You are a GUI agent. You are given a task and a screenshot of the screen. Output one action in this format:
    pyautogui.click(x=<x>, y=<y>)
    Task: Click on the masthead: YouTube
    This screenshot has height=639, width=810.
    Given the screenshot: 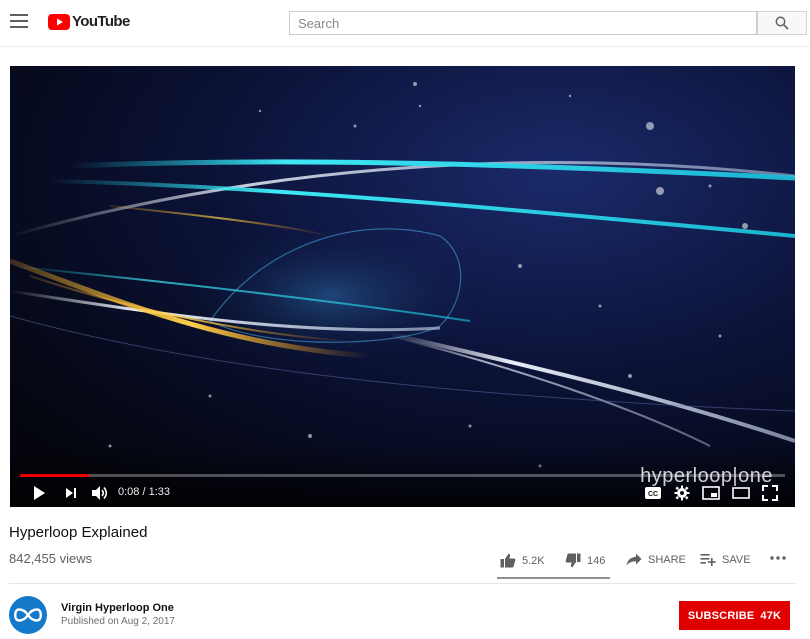 What is the action you would take?
    pyautogui.click(x=405, y=23)
    